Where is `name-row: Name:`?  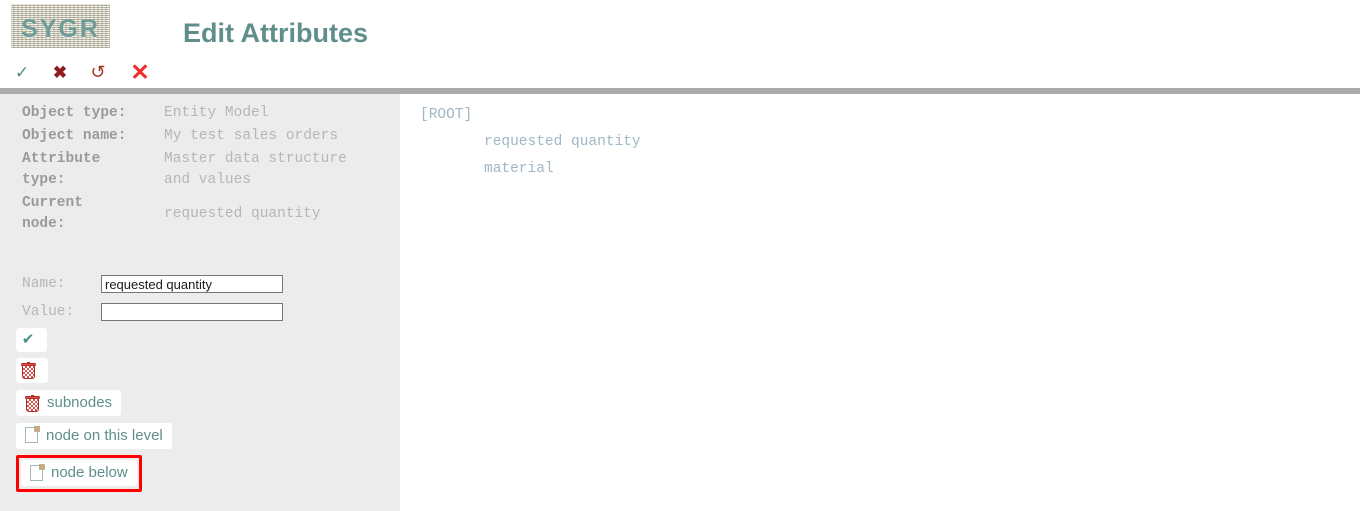 name-row: Name: is located at coordinates (202, 284).